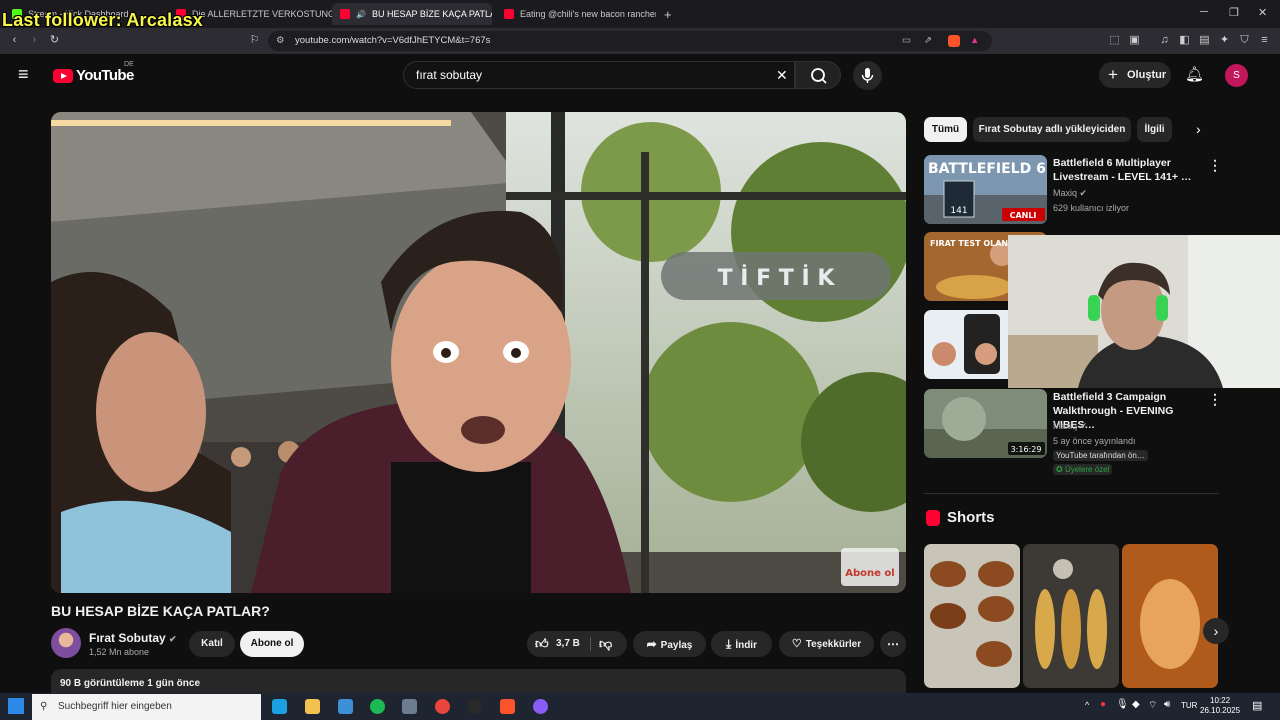  What do you see at coordinates (34, 40) in the screenshot?
I see `forward-icon: ›` at bounding box center [34, 40].